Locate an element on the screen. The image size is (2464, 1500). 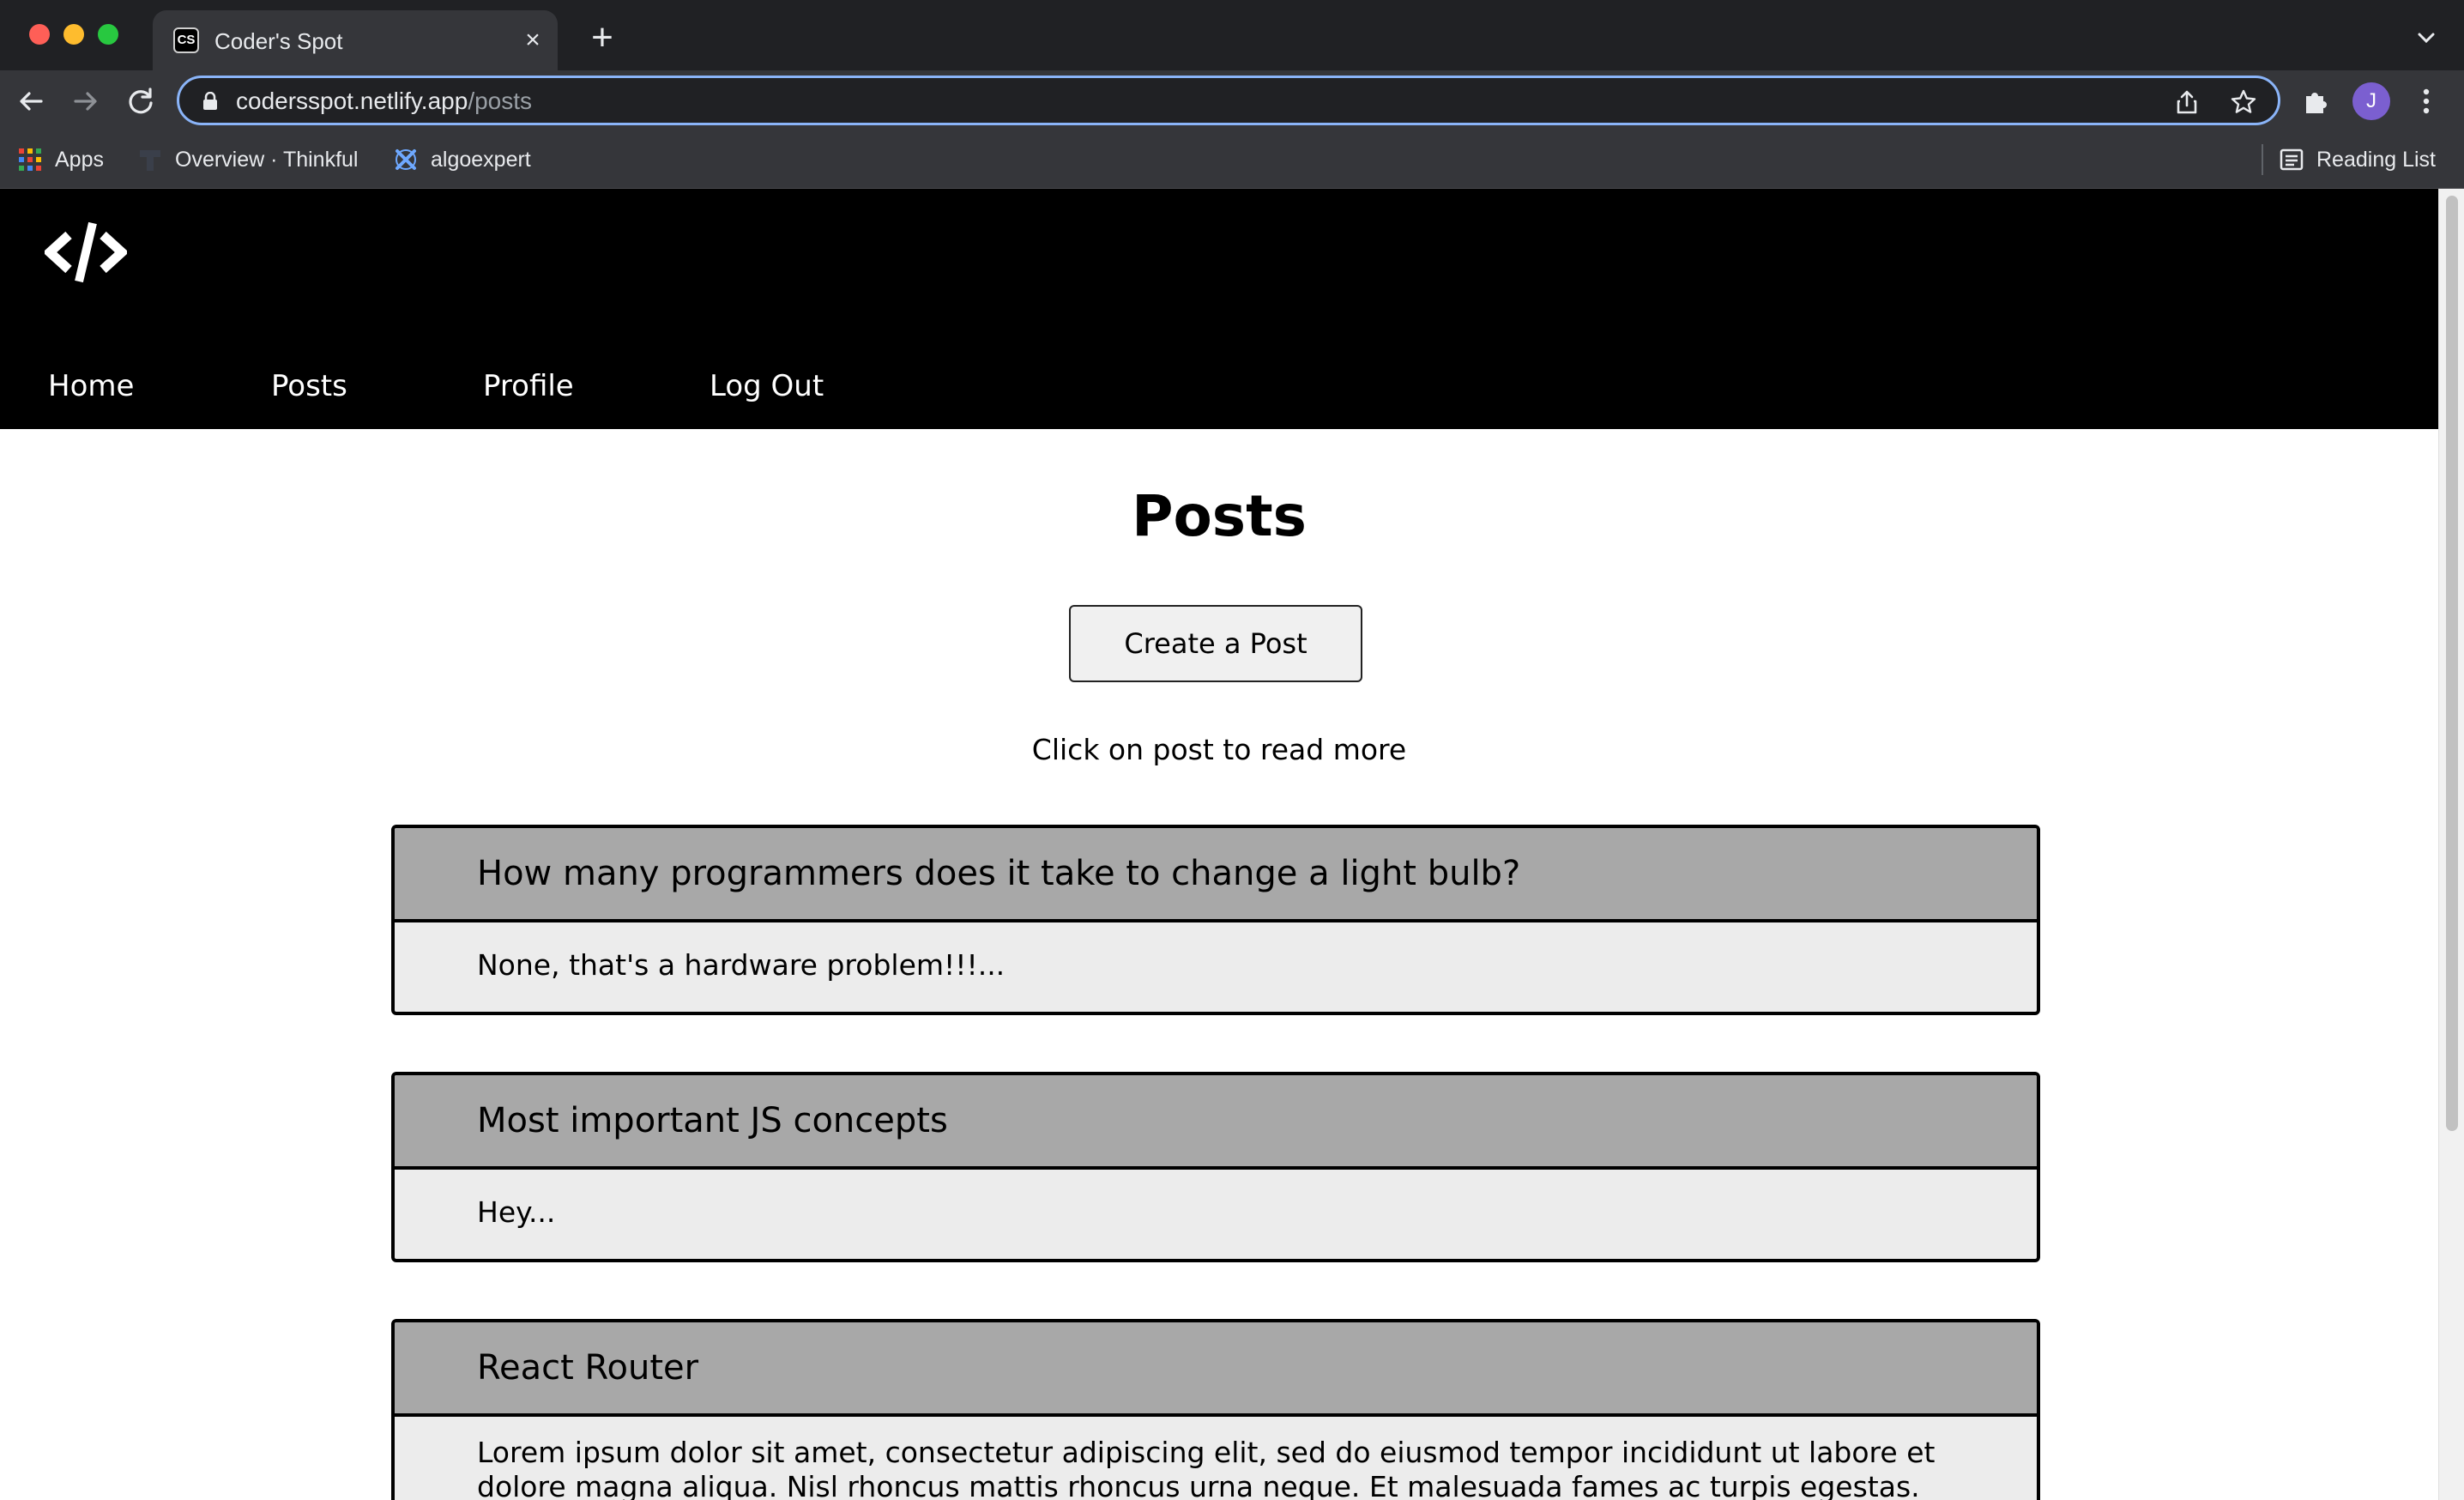
nav-profile: Profile is located at coordinates (528, 386).